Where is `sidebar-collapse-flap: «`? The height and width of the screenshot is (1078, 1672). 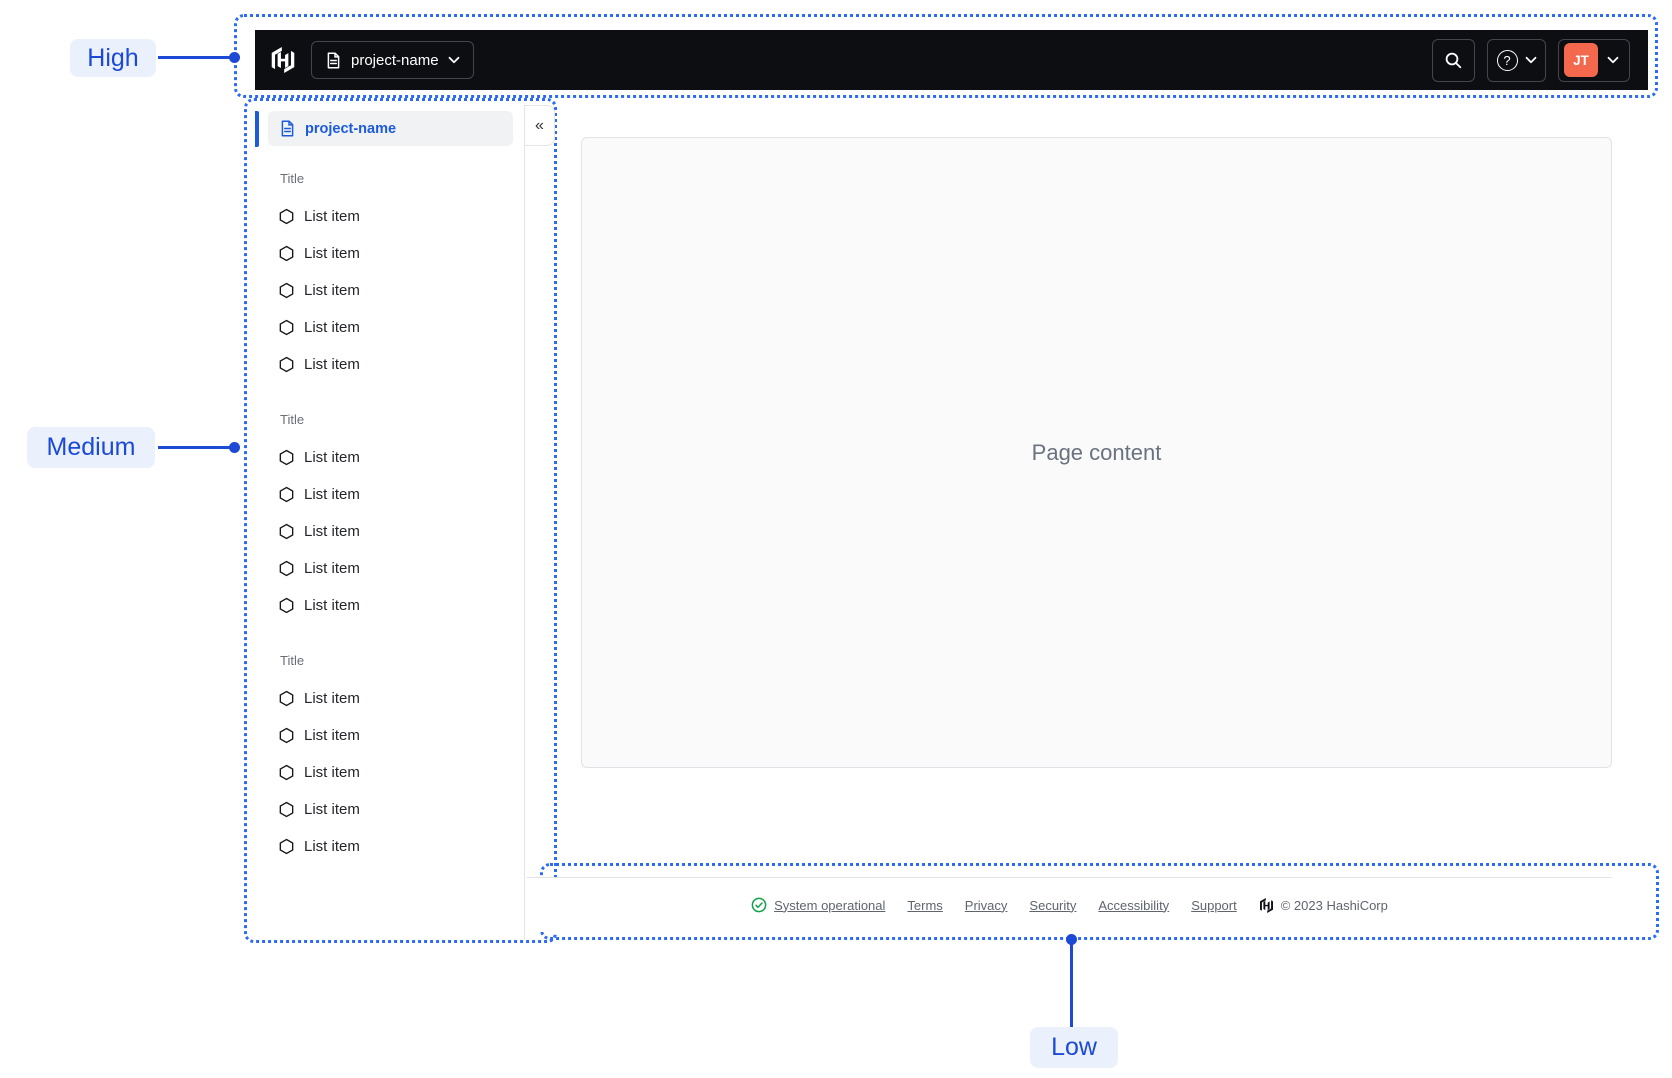
sidebar-collapse-flap: « is located at coordinates (540, 125).